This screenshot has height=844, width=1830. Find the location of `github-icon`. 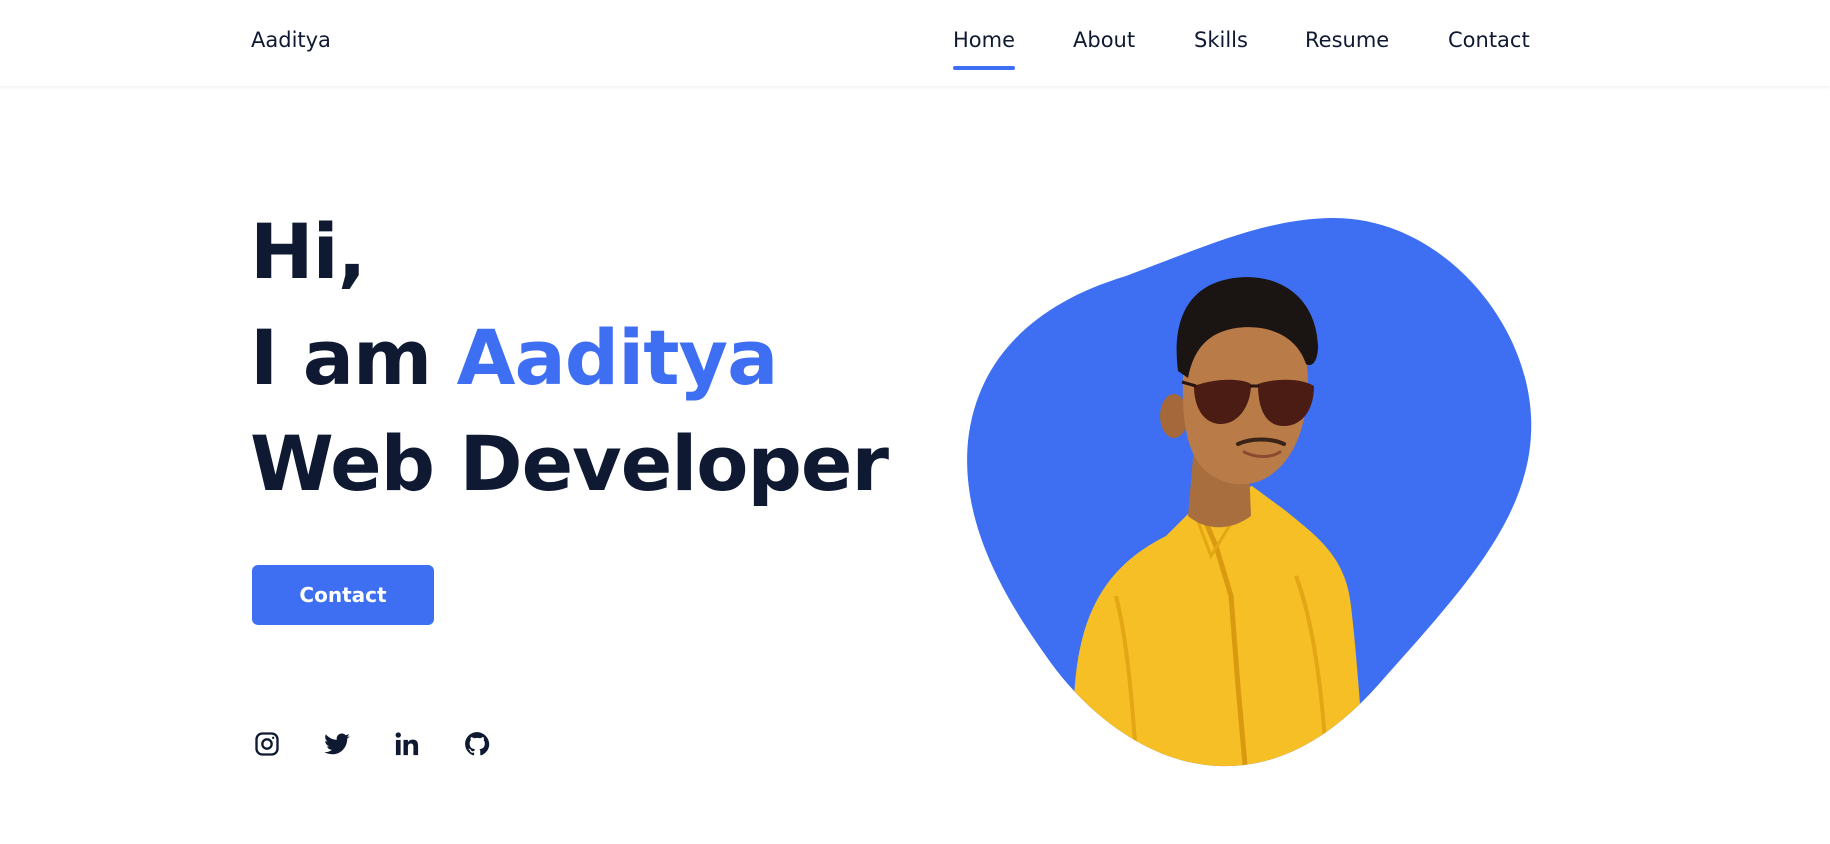

github-icon is located at coordinates (477, 744).